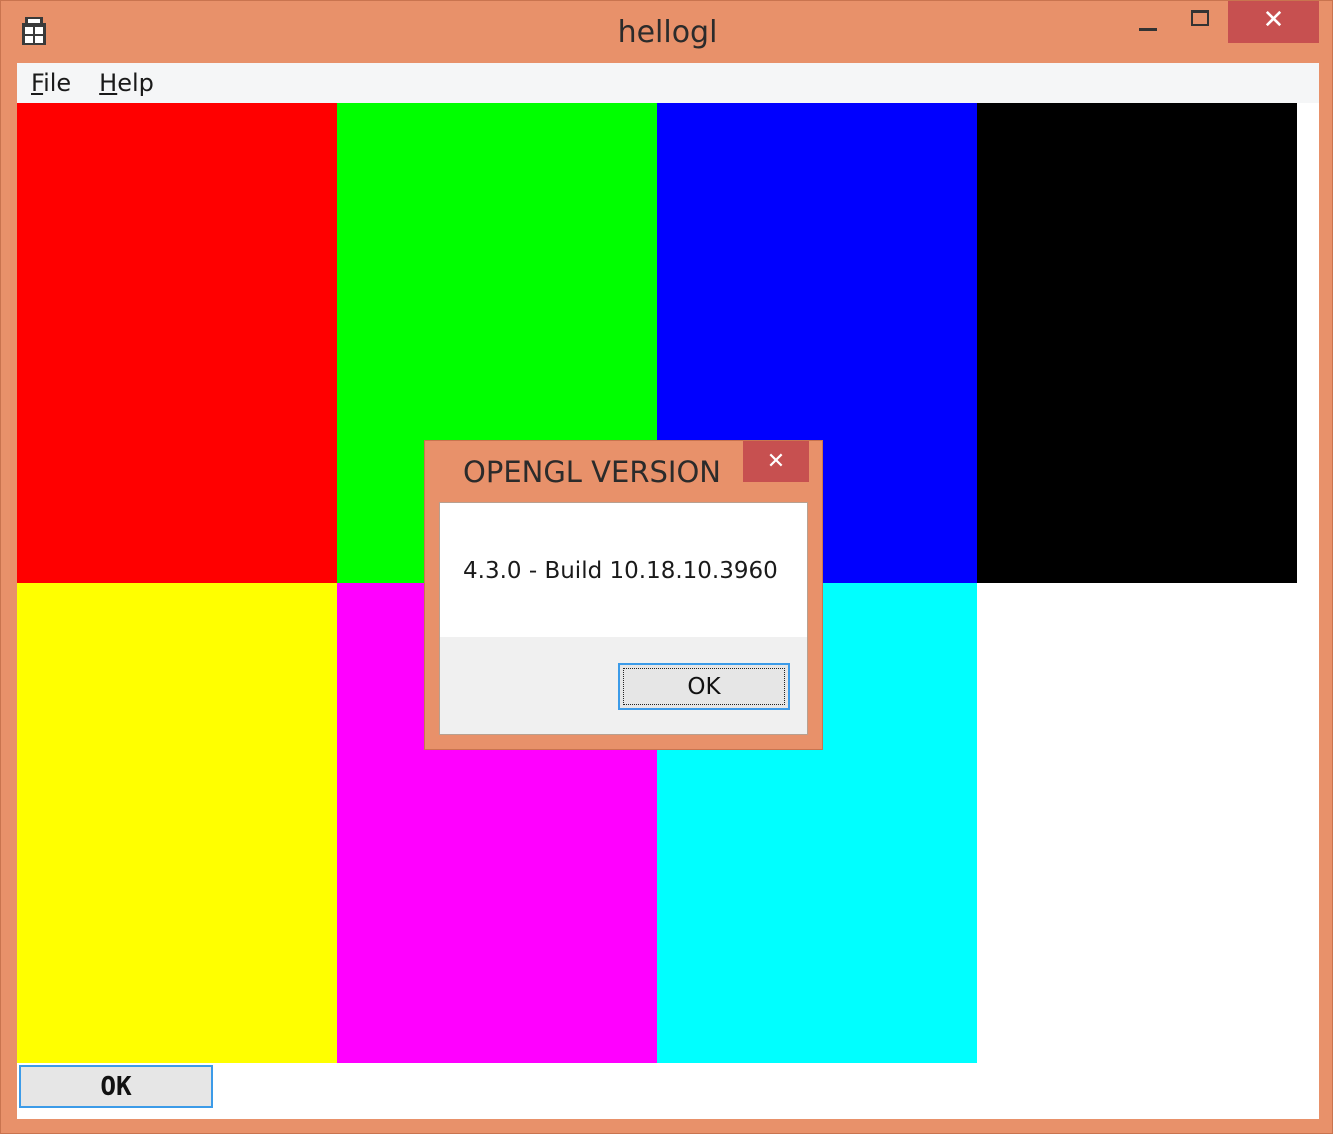  I want to click on minimize-button, so click(1148, 22).